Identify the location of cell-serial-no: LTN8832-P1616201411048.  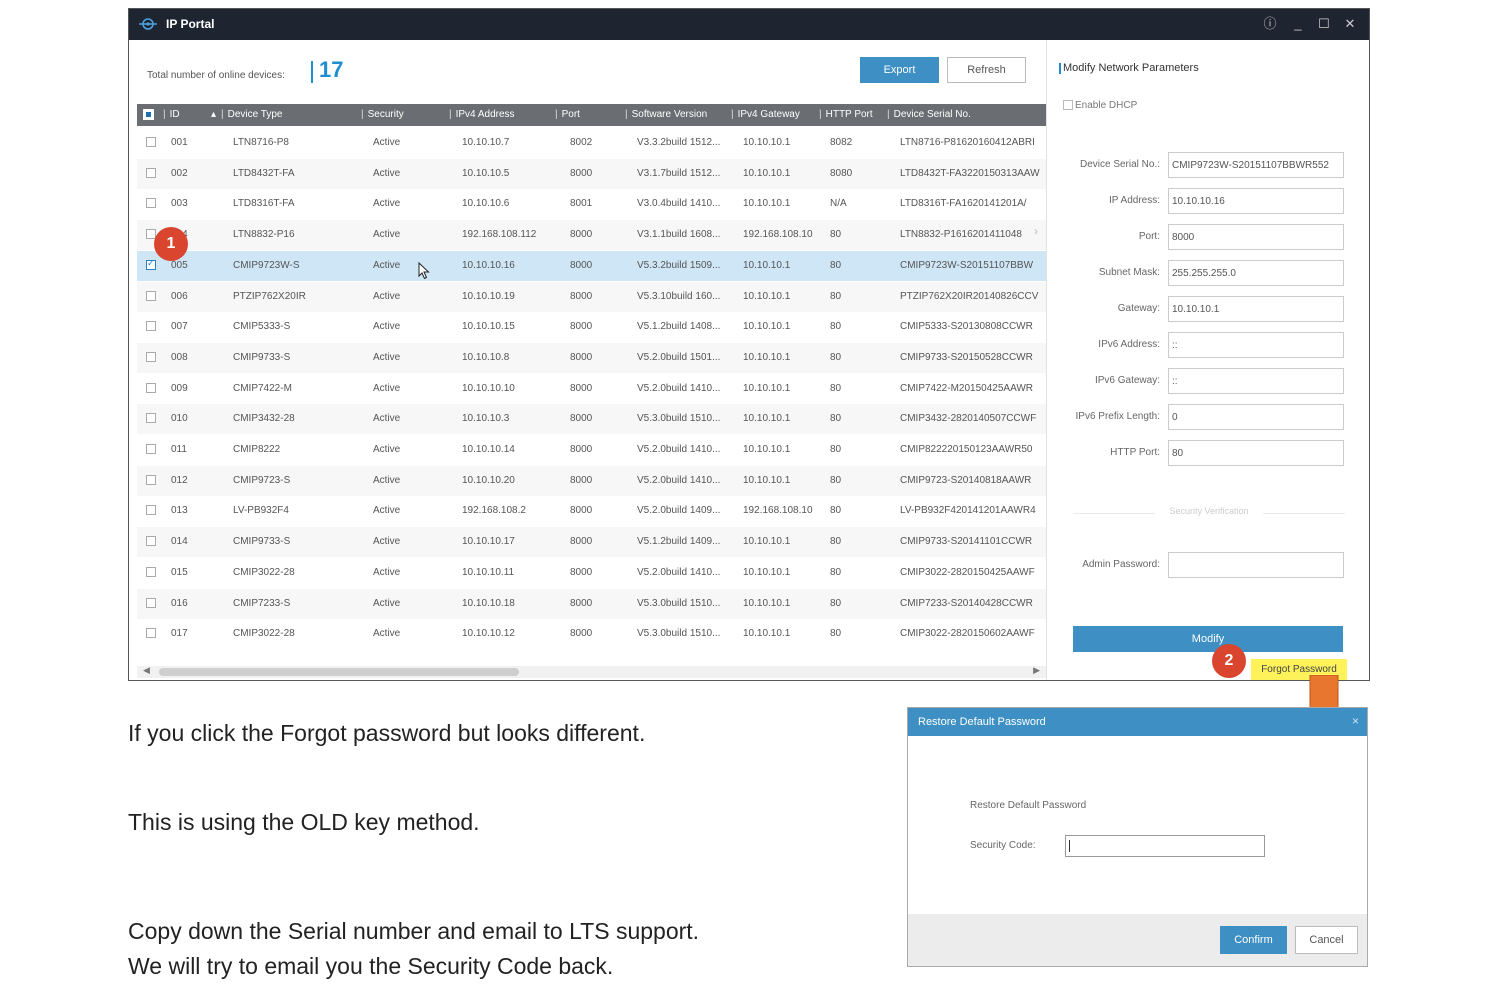
(961, 235).